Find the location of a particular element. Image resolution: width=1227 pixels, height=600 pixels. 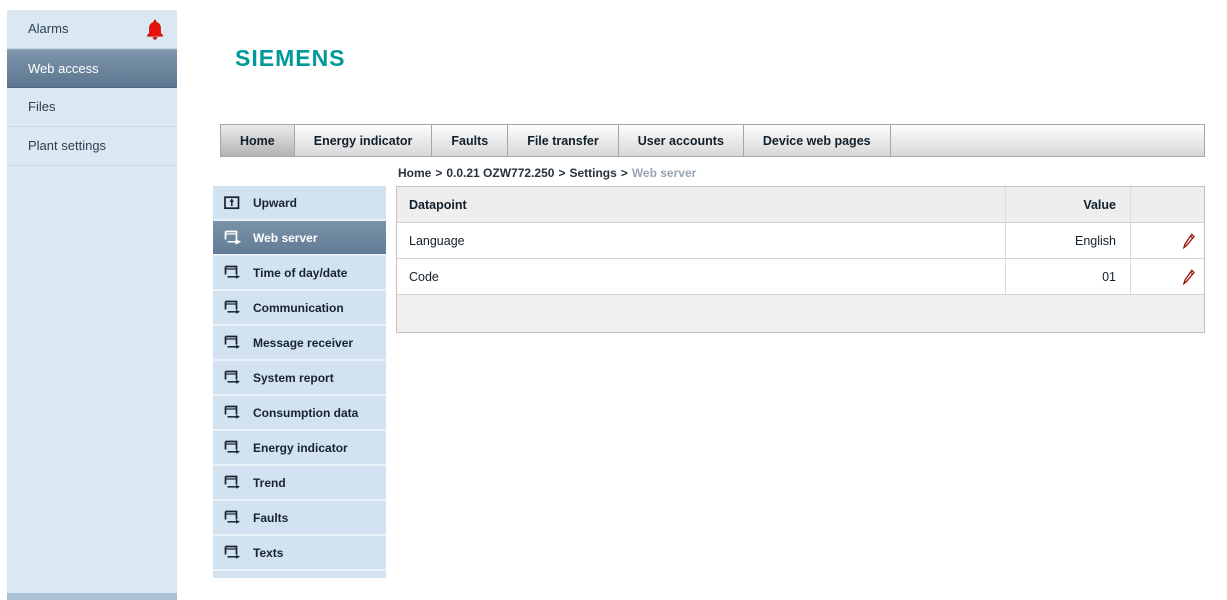

tab-label: Device web pages is located at coordinates (816, 140).